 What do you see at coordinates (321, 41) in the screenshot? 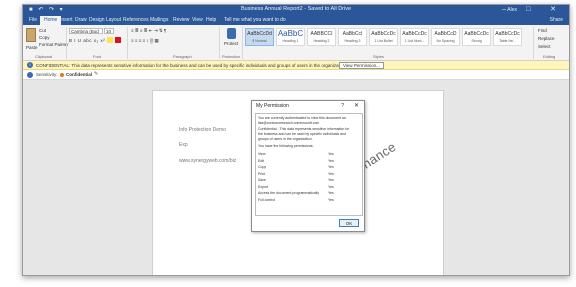
I see `style-name: Heading 2` at bounding box center [321, 41].